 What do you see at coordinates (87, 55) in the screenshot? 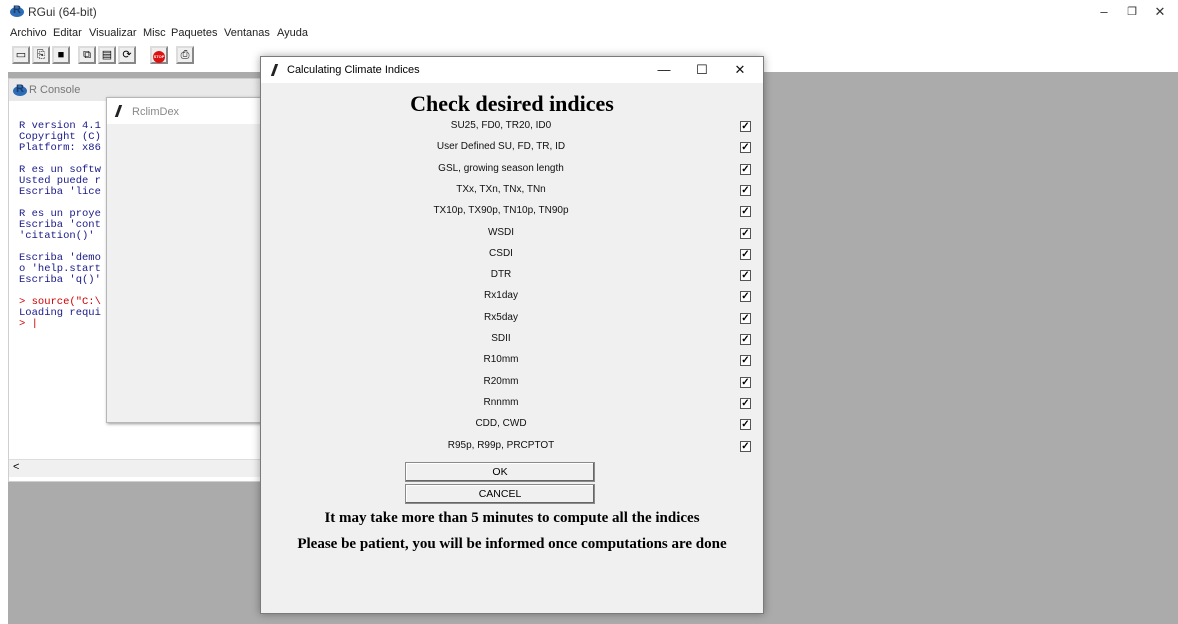
I see `copy-icon: ⧉` at bounding box center [87, 55].